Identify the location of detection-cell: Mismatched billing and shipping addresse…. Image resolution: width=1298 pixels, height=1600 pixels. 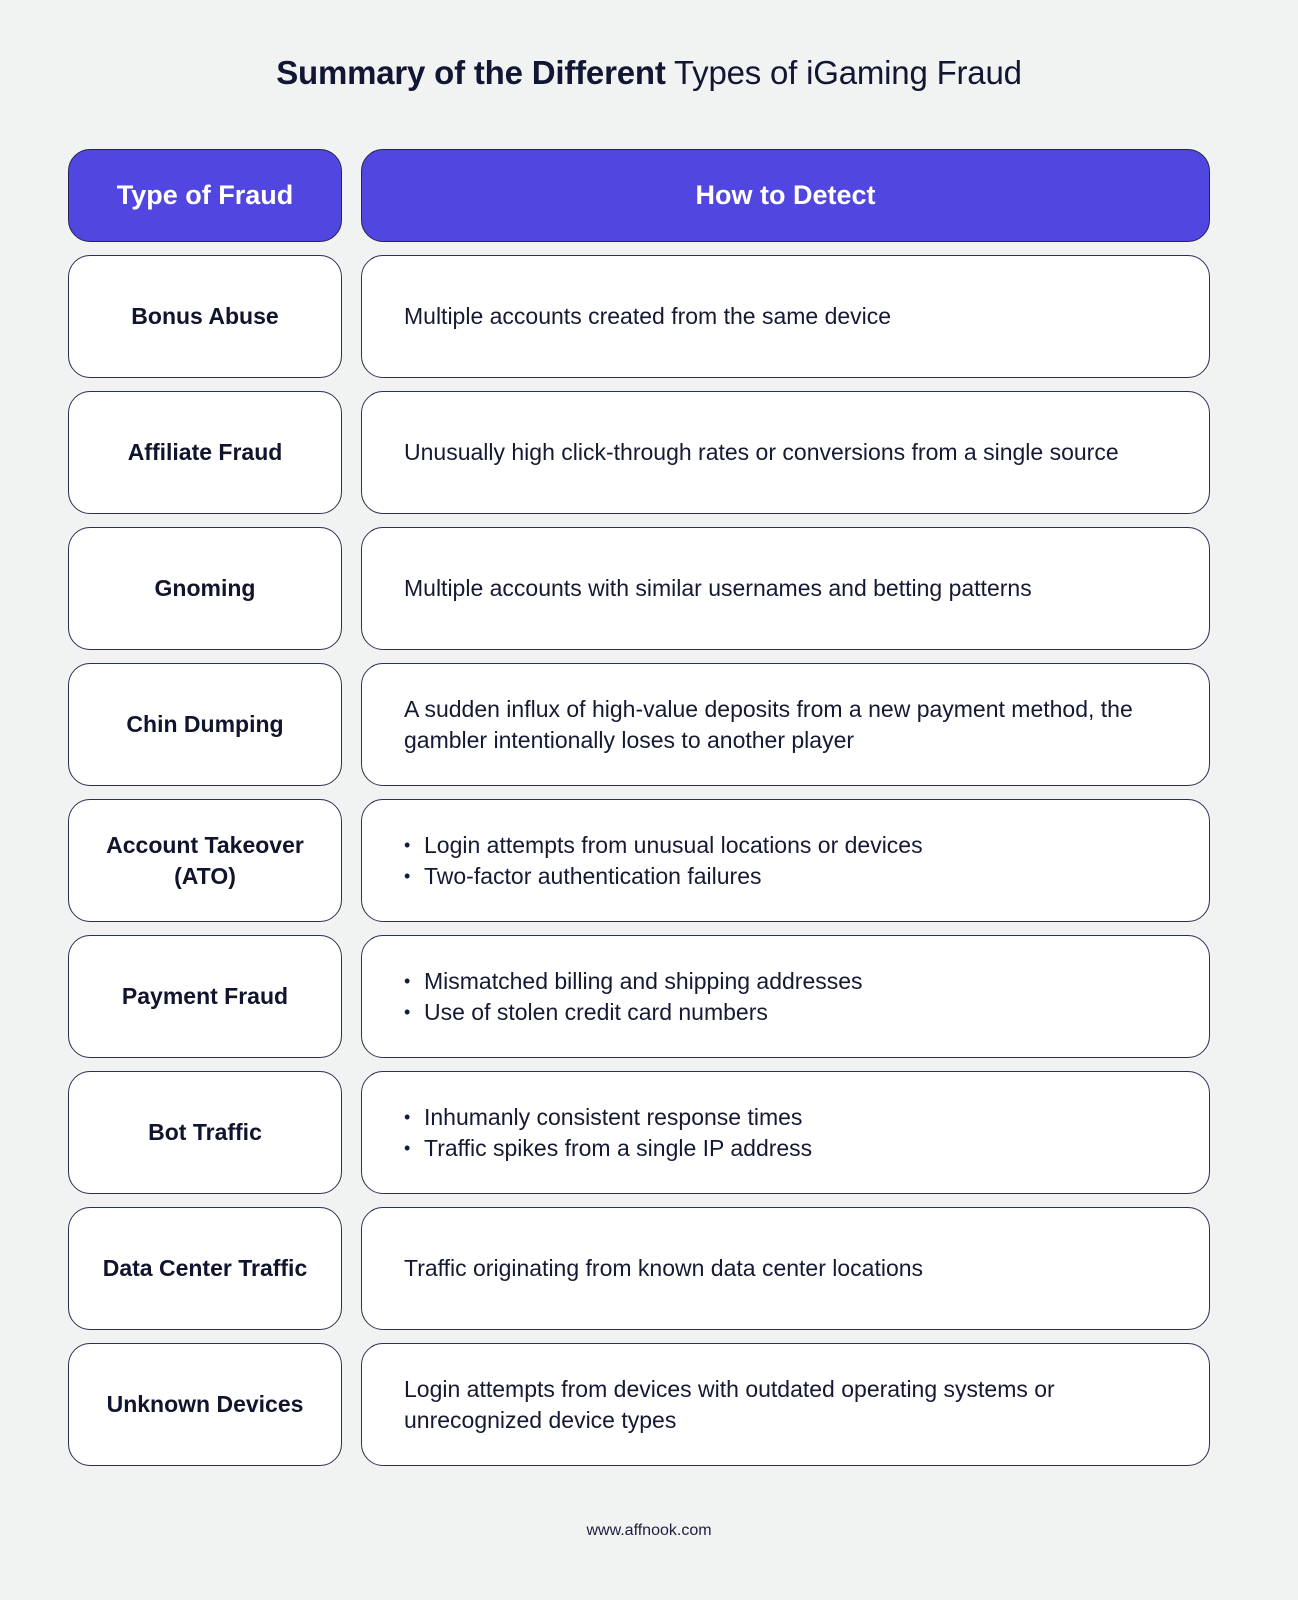
(785, 996).